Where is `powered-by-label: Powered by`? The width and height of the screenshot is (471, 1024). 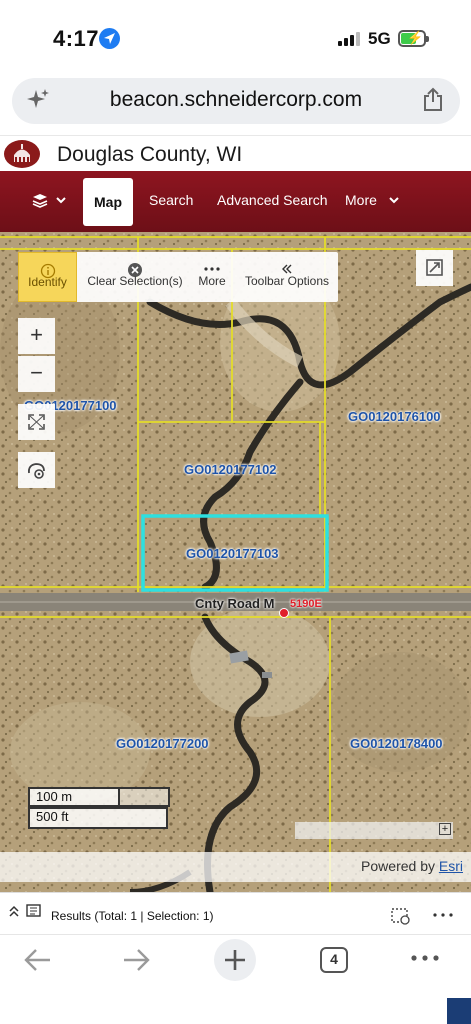 powered-by-label: Powered by is located at coordinates (400, 866).